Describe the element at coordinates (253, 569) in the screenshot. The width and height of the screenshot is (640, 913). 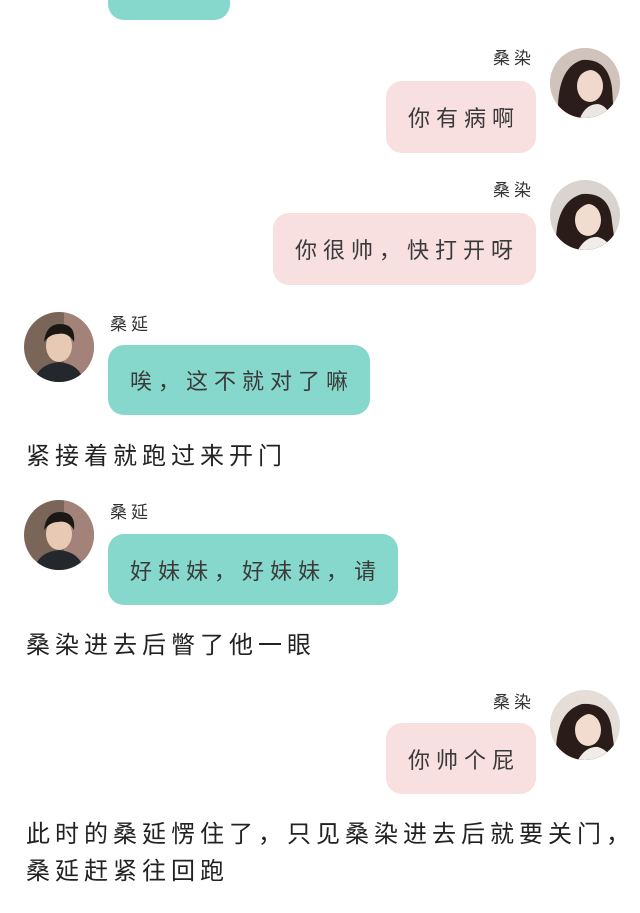
I see `chat-bubble-left: 好妹妹，好妹妹，请` at that location.